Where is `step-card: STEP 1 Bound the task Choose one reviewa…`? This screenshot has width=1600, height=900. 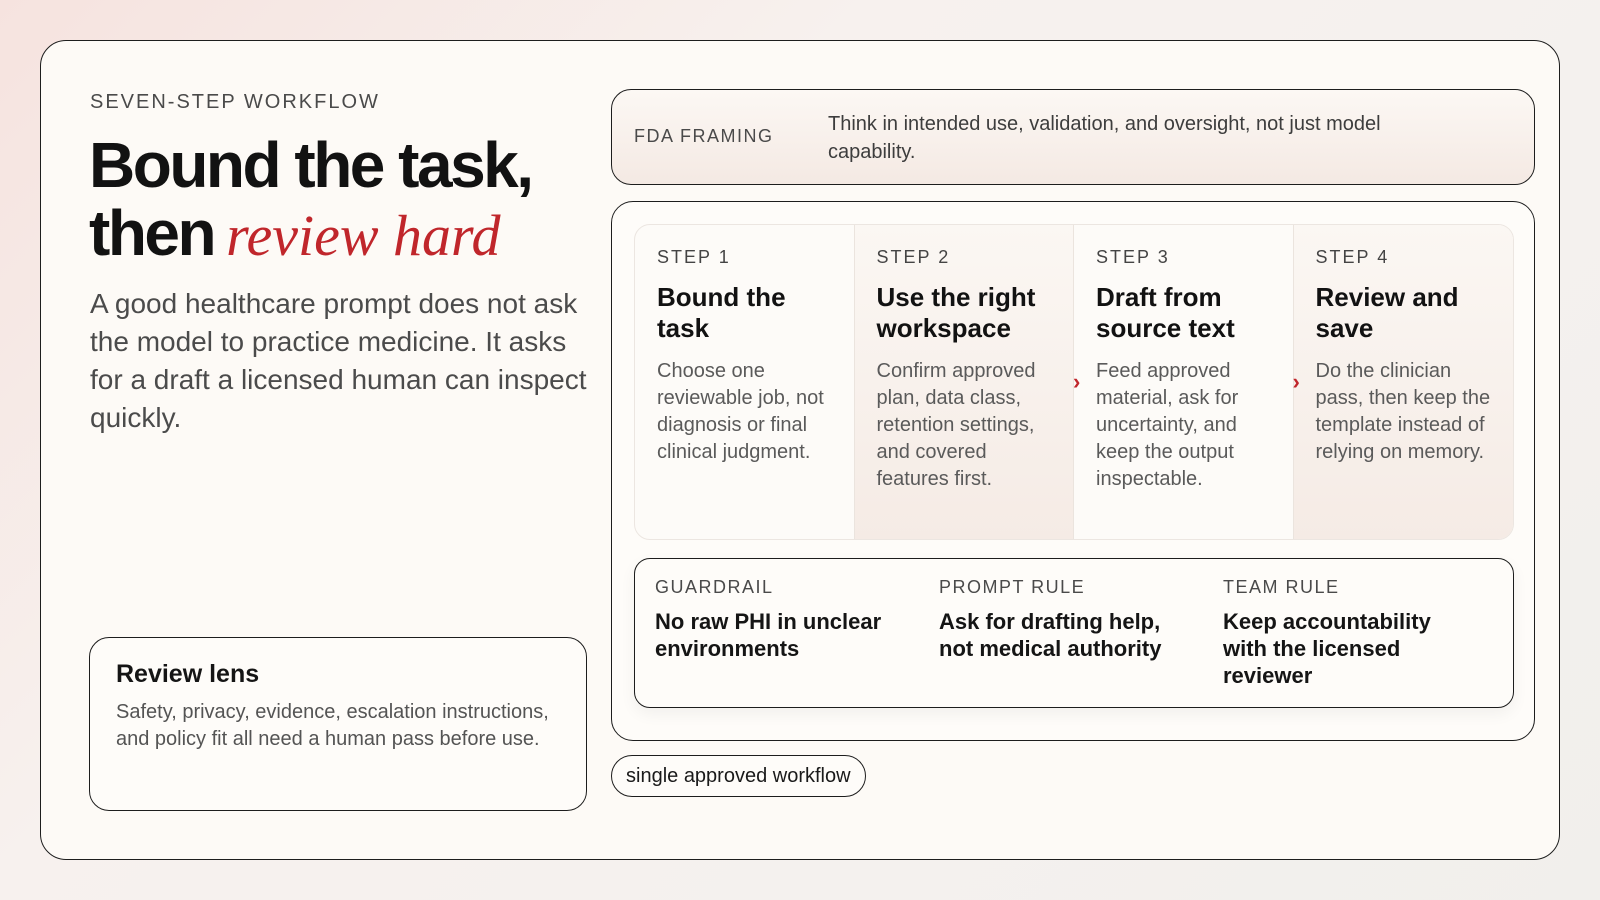
step-card: STEP 1 Bound the task Choose one reviewa… is located at coordinates (745, 382).